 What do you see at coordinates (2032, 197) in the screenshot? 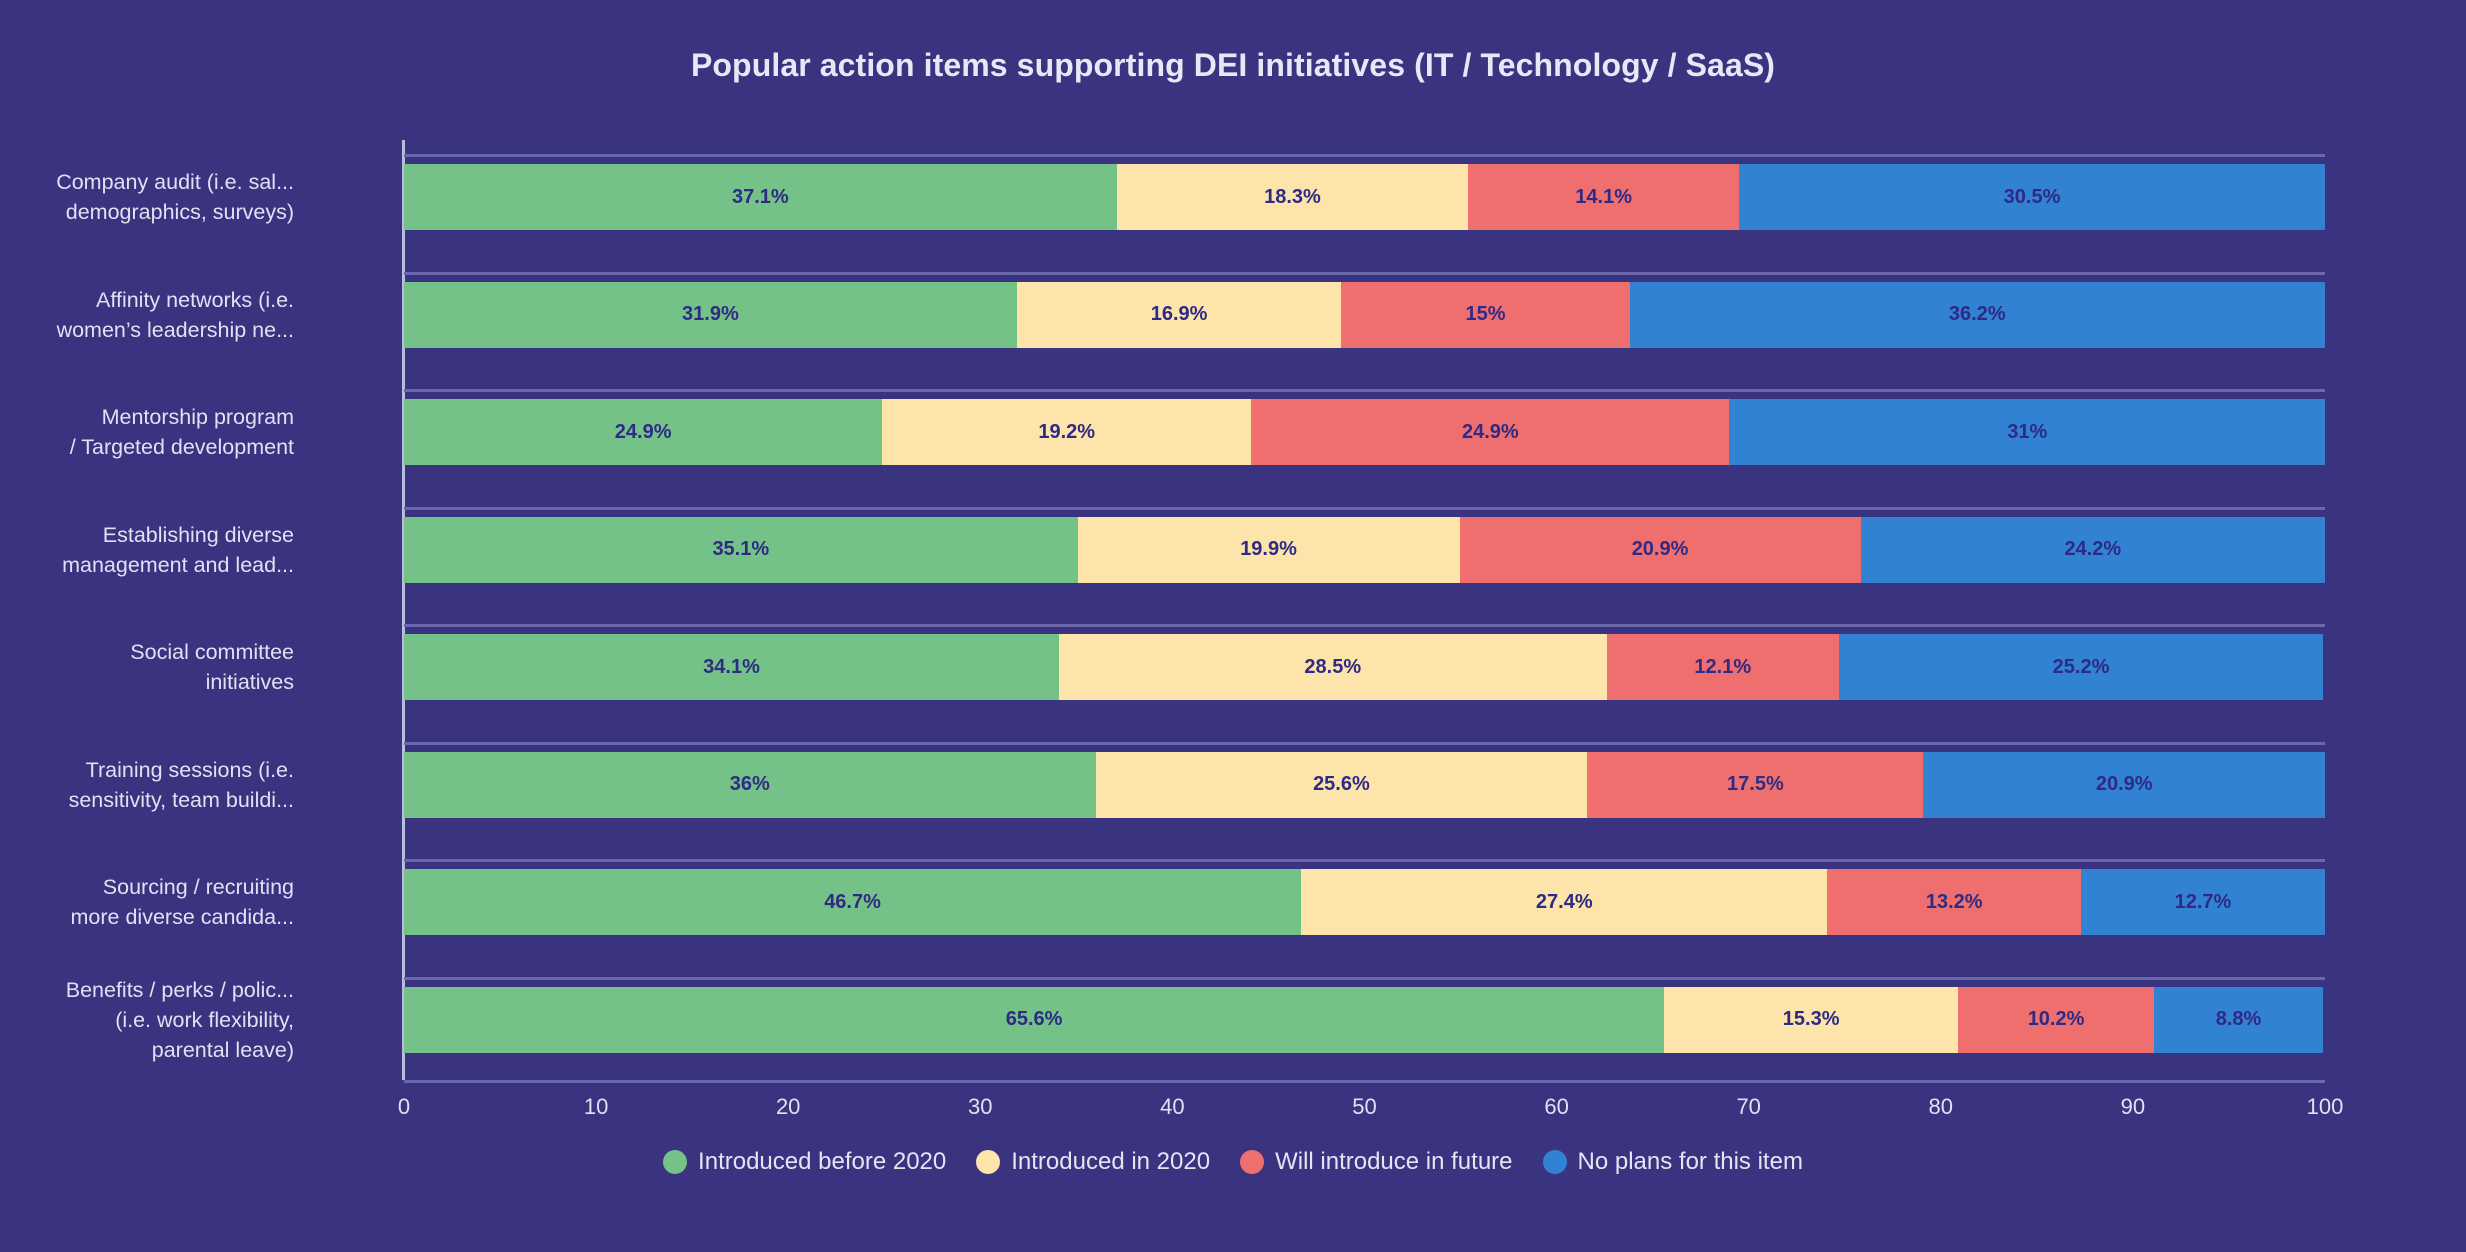
I see `bar-segment: 30.5%` at bounding box center [2032, 197].